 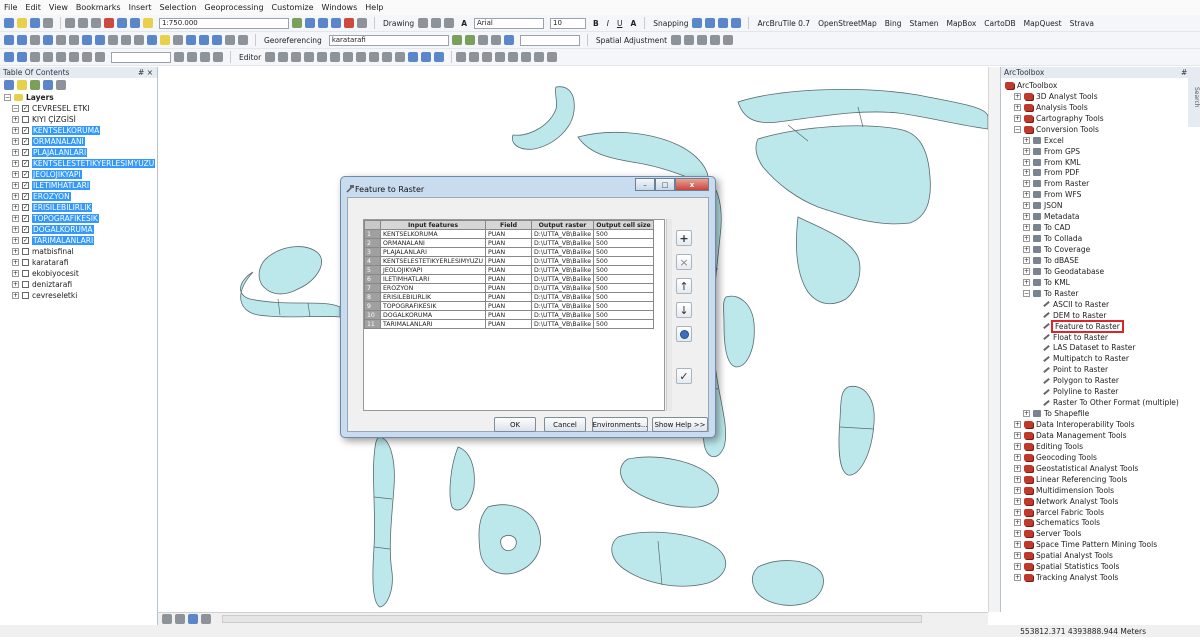 I want to click on edit-annotation-icon, so click(x=283, y=57).